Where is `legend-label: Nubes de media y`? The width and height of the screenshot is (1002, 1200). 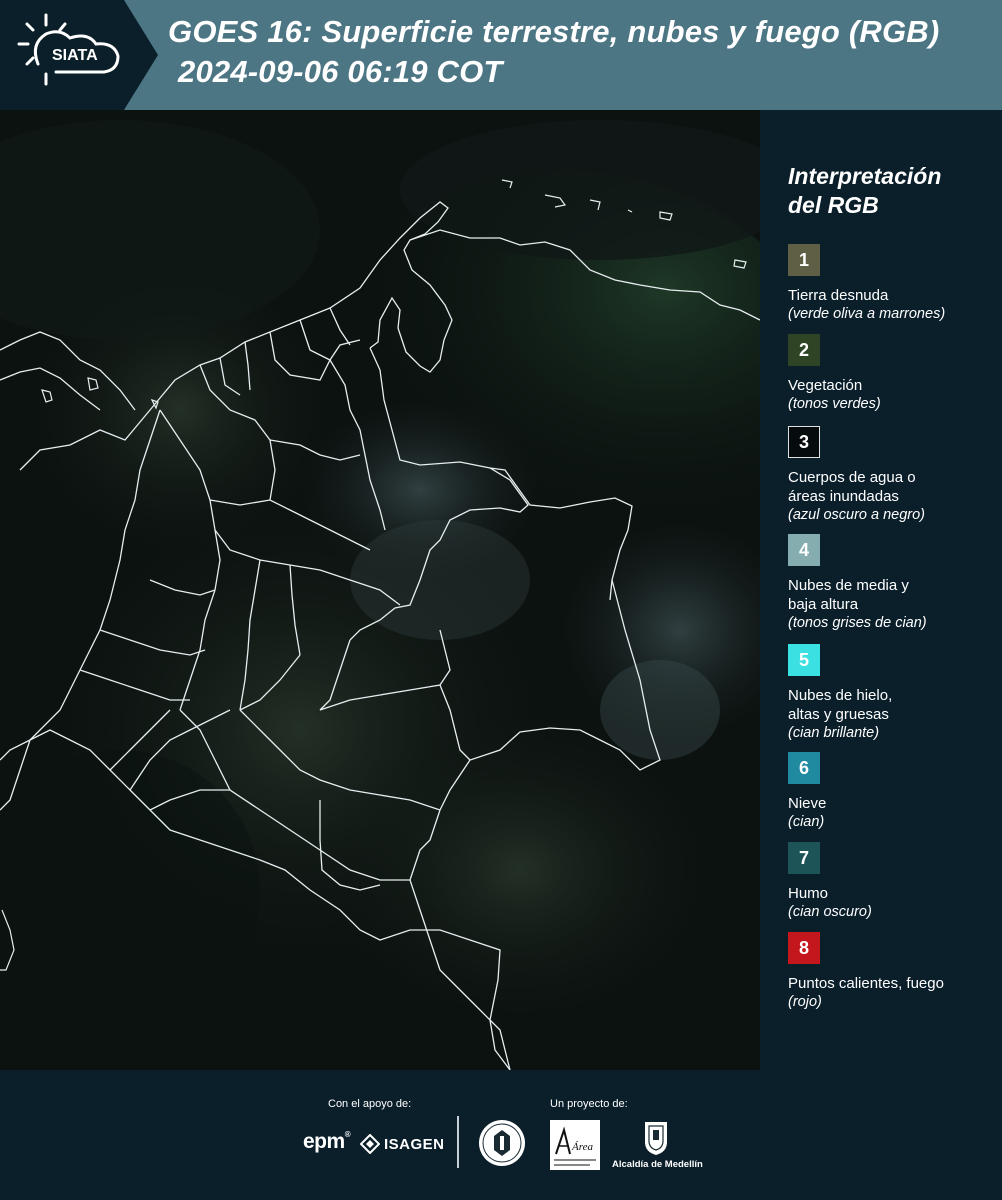 legend-label: Nubes de media y is located at coordinates (848, 585).